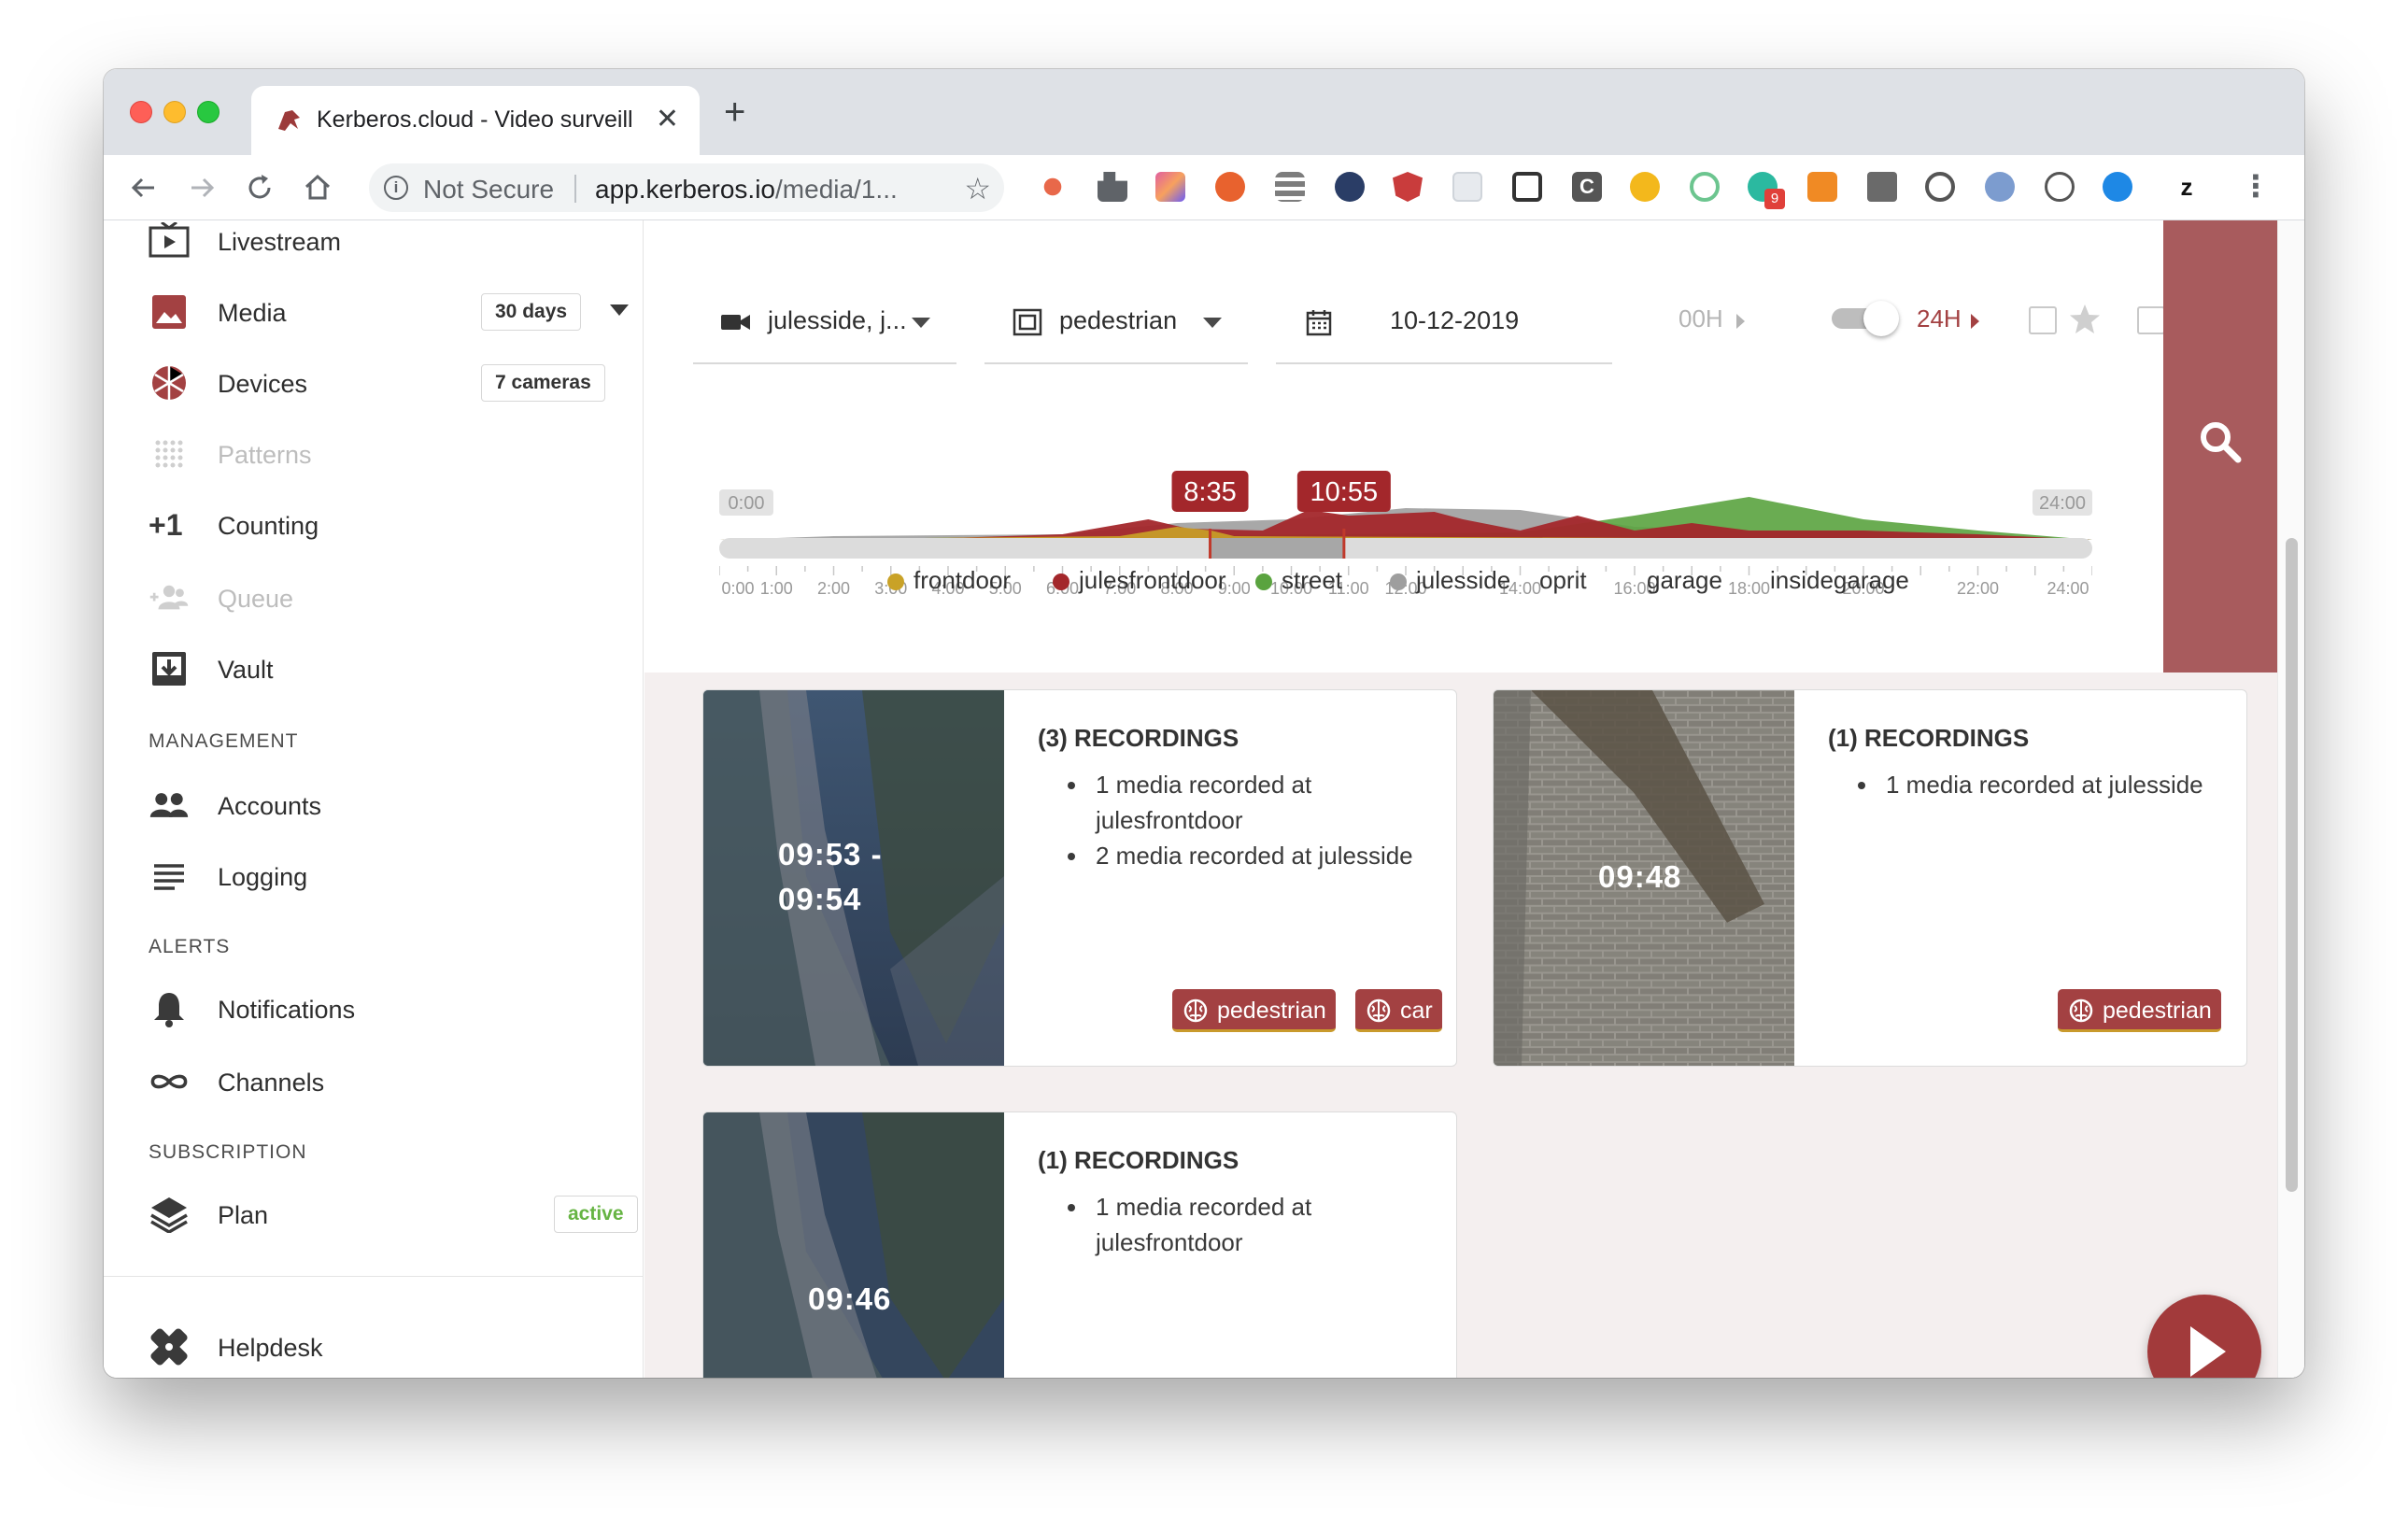 The image size is (2408, 1515). What do you see at coordinates (977, 188) in the screenshot?
I see `bookmark-star-icon: ☆` at bounding box center [977, 188].